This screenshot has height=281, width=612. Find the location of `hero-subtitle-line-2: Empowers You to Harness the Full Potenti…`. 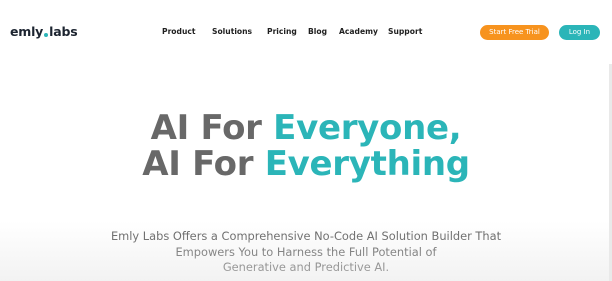

hero-subtitle-line-2: Empowers You to Harness the Full Potenti… is located at coordinates (306, 251).